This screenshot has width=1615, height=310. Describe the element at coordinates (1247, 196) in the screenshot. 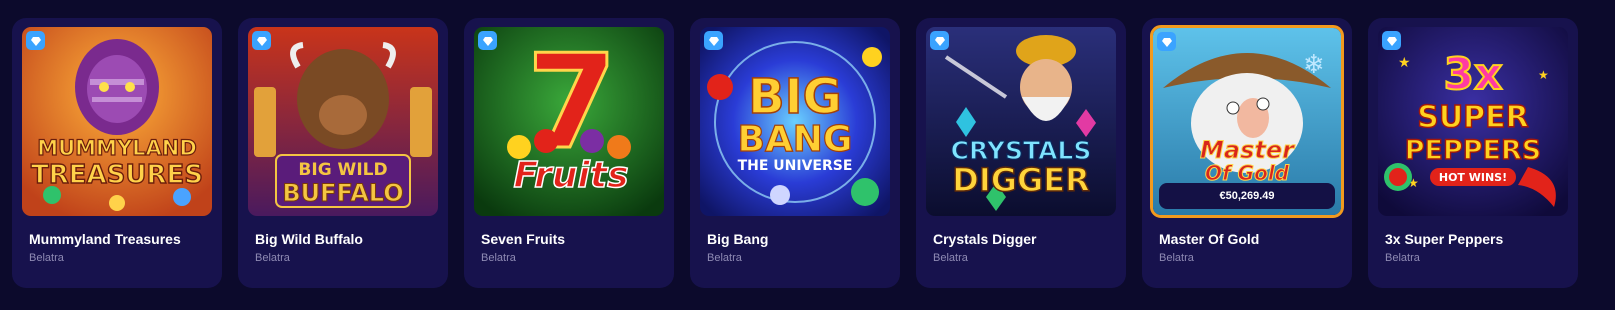

I see `jackpot-amount: €50,269.49` at that location.